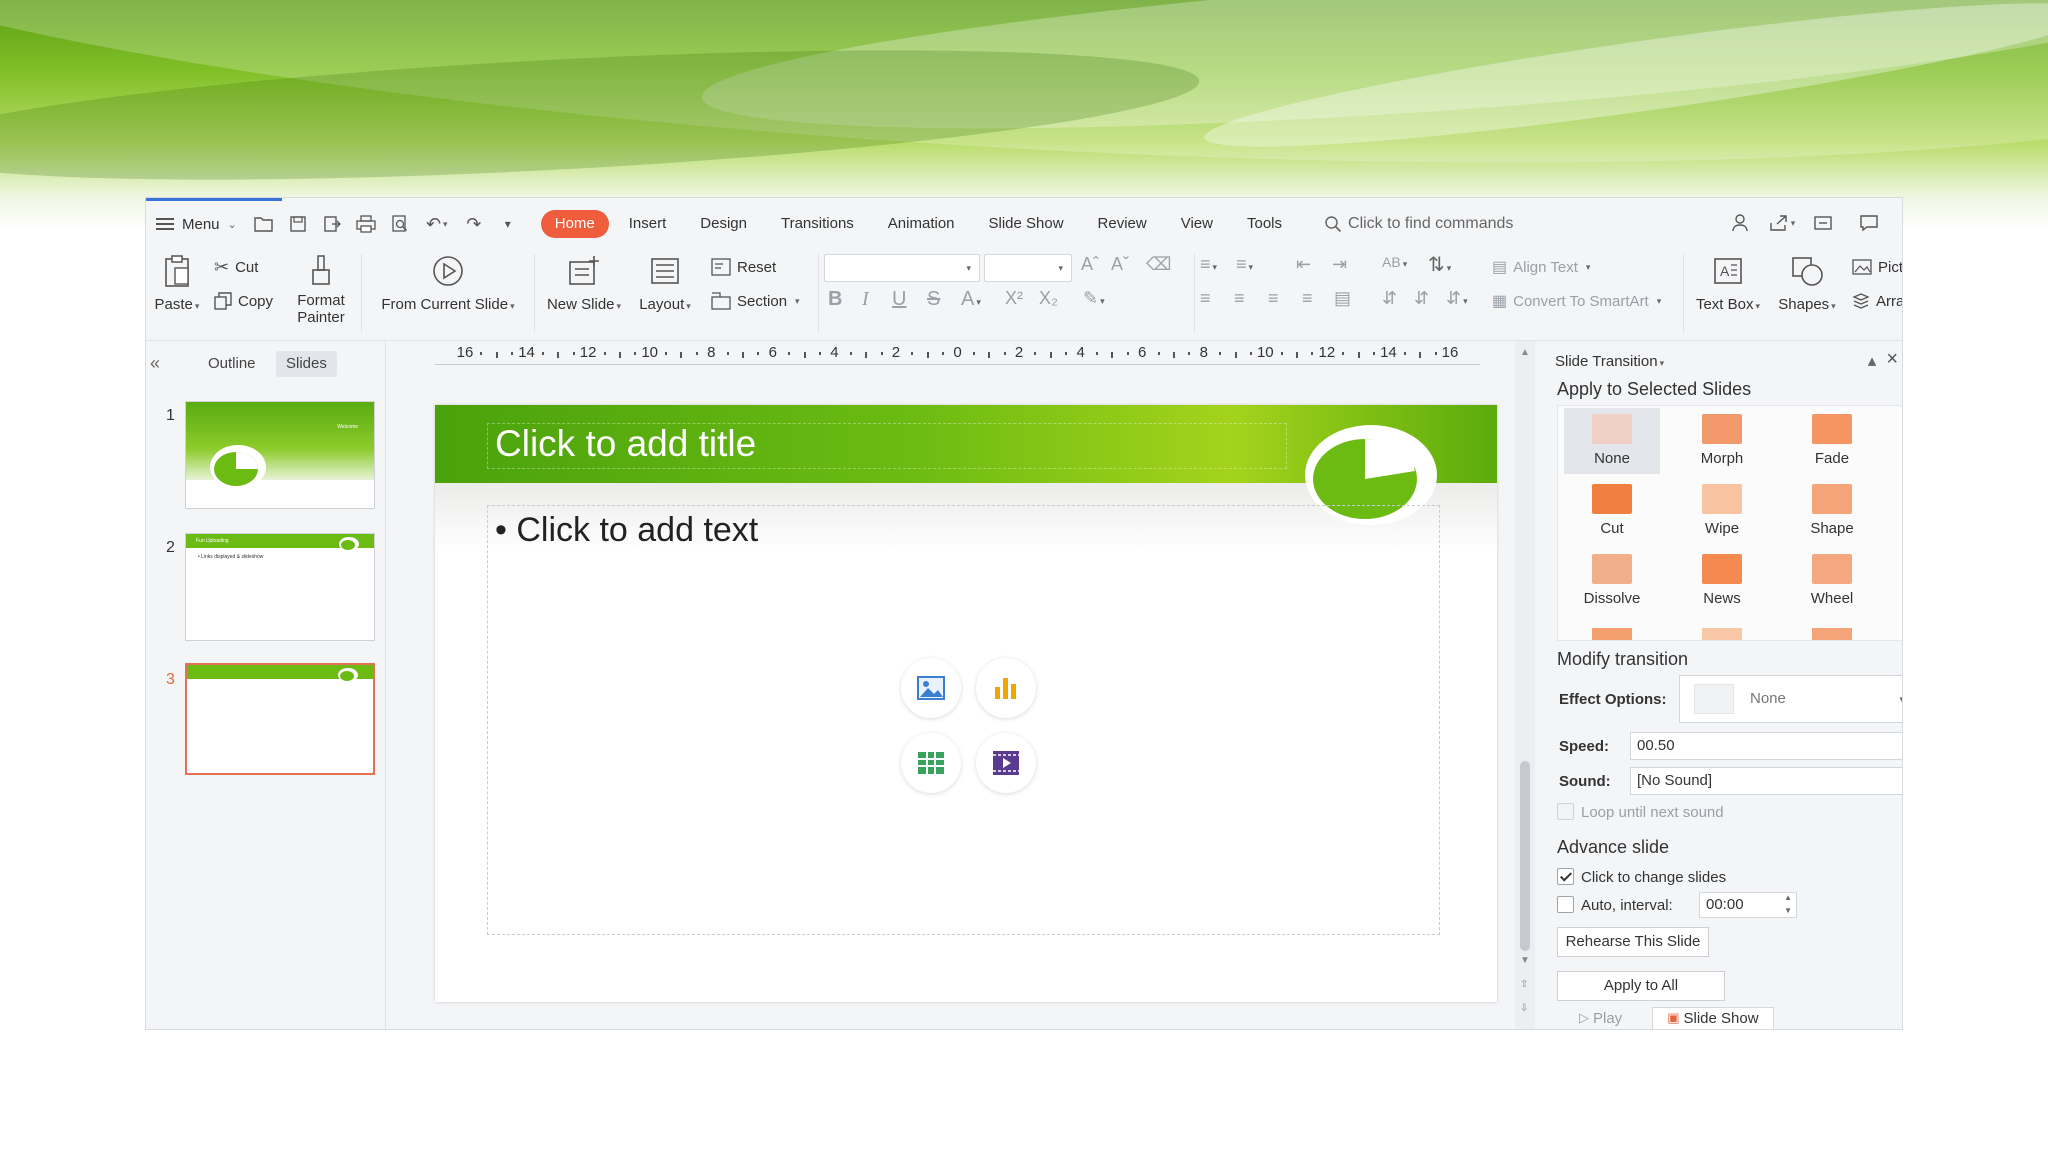 Image resolution: width=2048 pixels, height=1152 pixels. Describe the element at coordinates (1094, 298) in the screenshot. I see `highlight-icon: ✎ ▾` at that location.